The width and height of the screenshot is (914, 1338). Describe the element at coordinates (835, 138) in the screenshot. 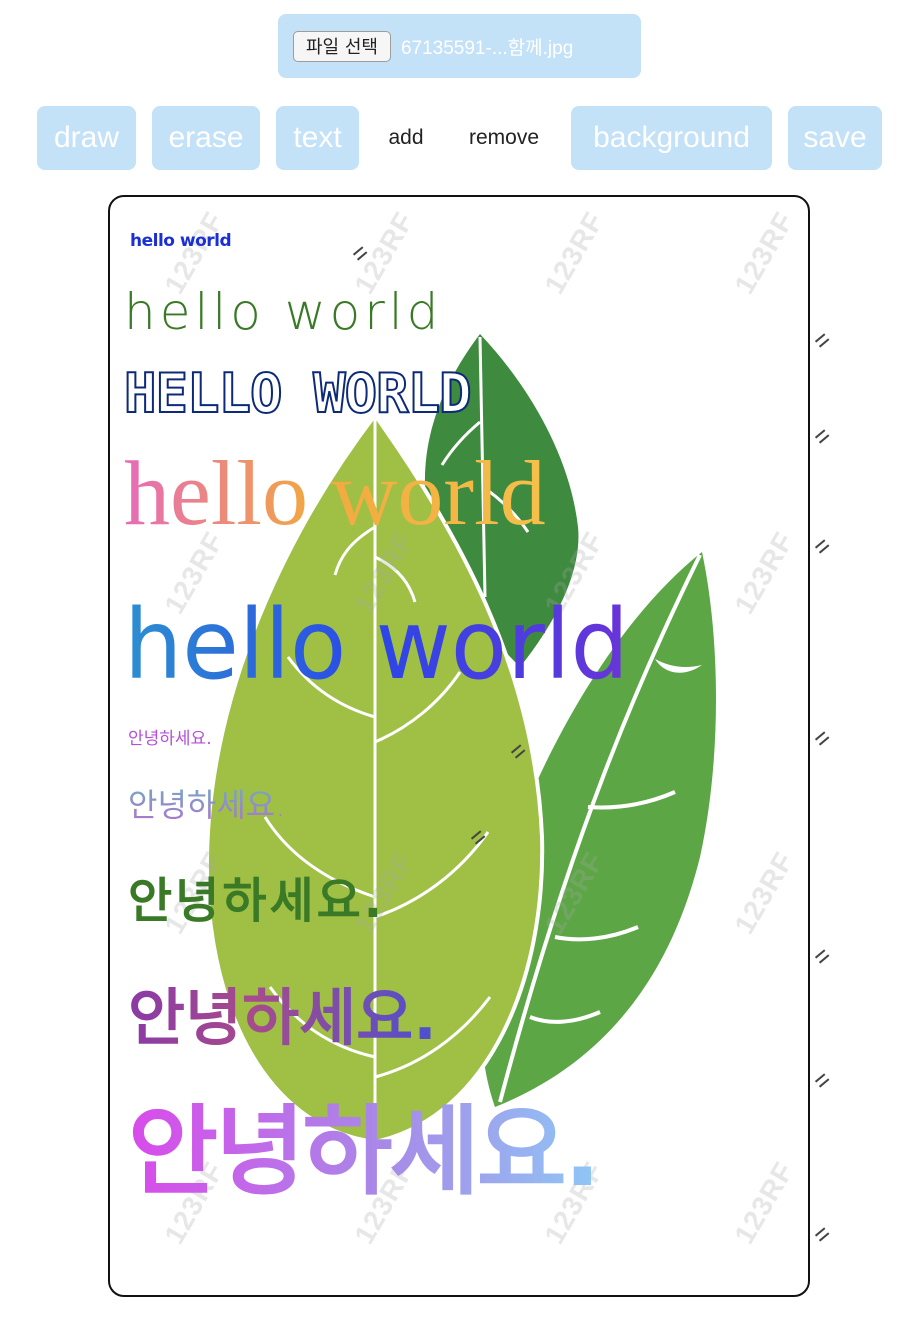

I see `save-button: save` at that location.